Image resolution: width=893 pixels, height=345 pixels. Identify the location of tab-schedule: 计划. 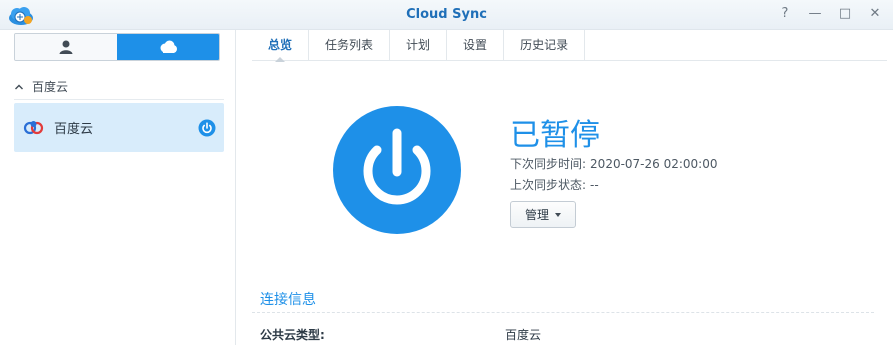
(419, 45).